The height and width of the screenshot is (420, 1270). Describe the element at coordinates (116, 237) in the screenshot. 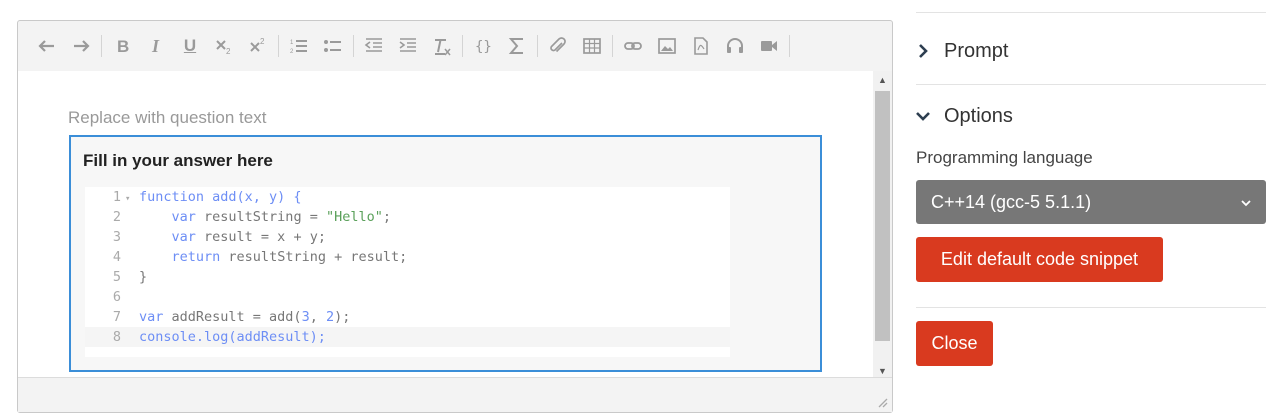

I see `line-number: 3` at that location.